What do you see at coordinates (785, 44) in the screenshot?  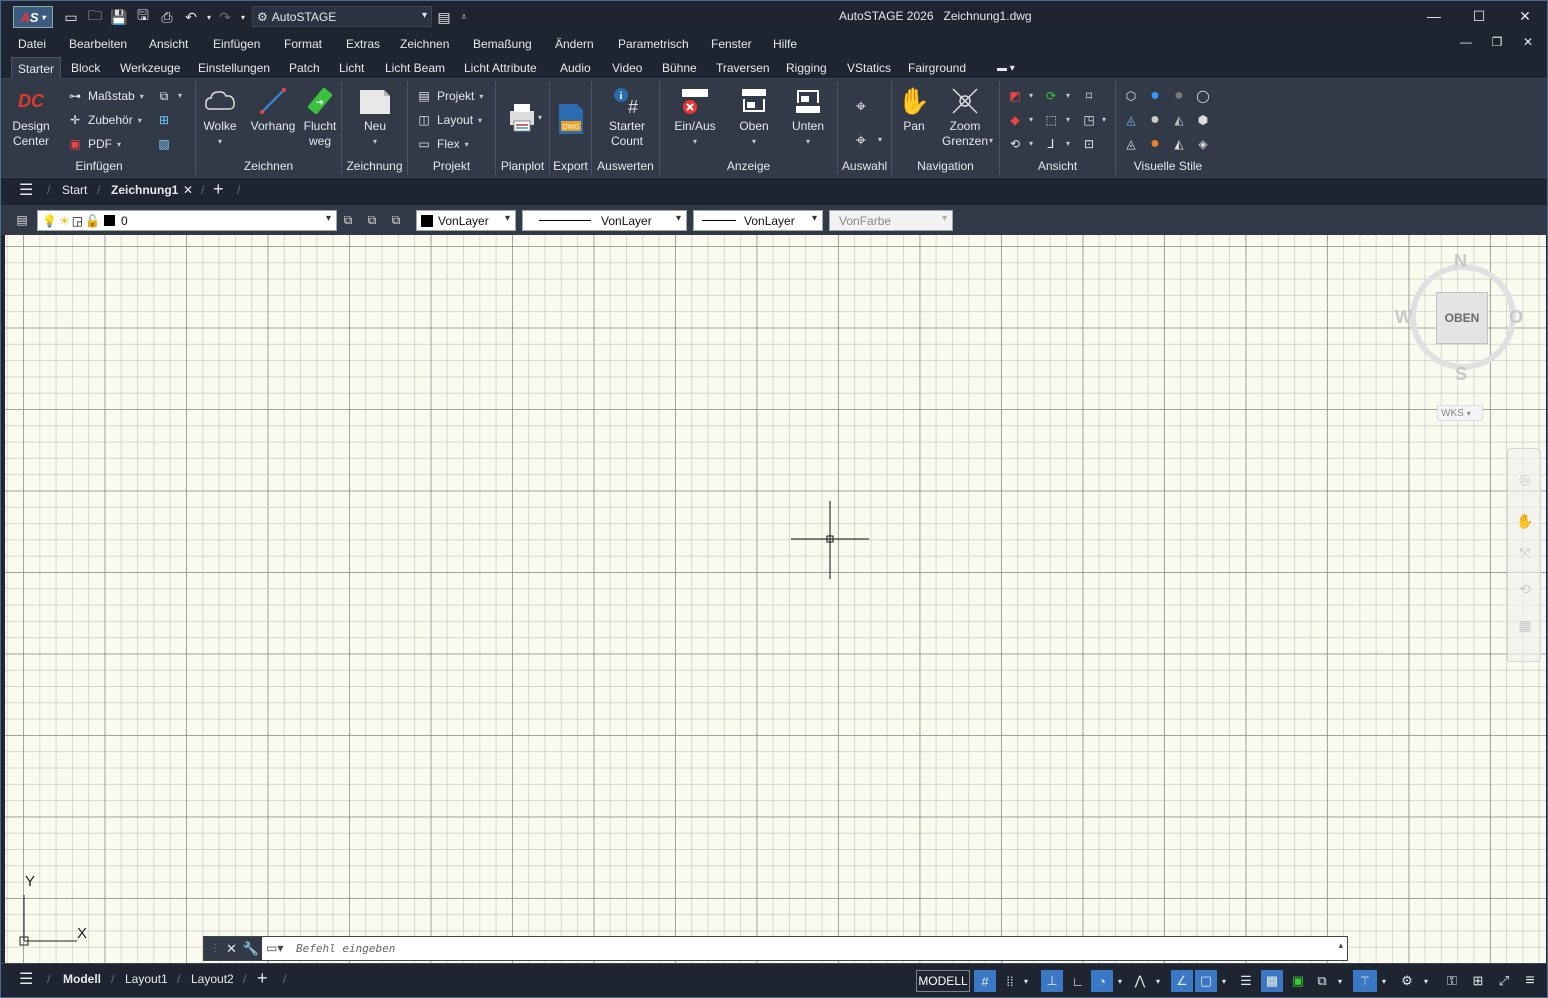 I see `menu-hilfe: Hilfe` at bounding box center [785, 44].